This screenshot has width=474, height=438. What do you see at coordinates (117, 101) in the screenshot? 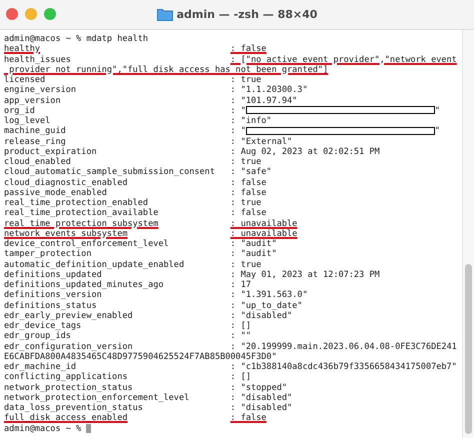
I see `output-key: app_version` at bounding box center [117, 101].